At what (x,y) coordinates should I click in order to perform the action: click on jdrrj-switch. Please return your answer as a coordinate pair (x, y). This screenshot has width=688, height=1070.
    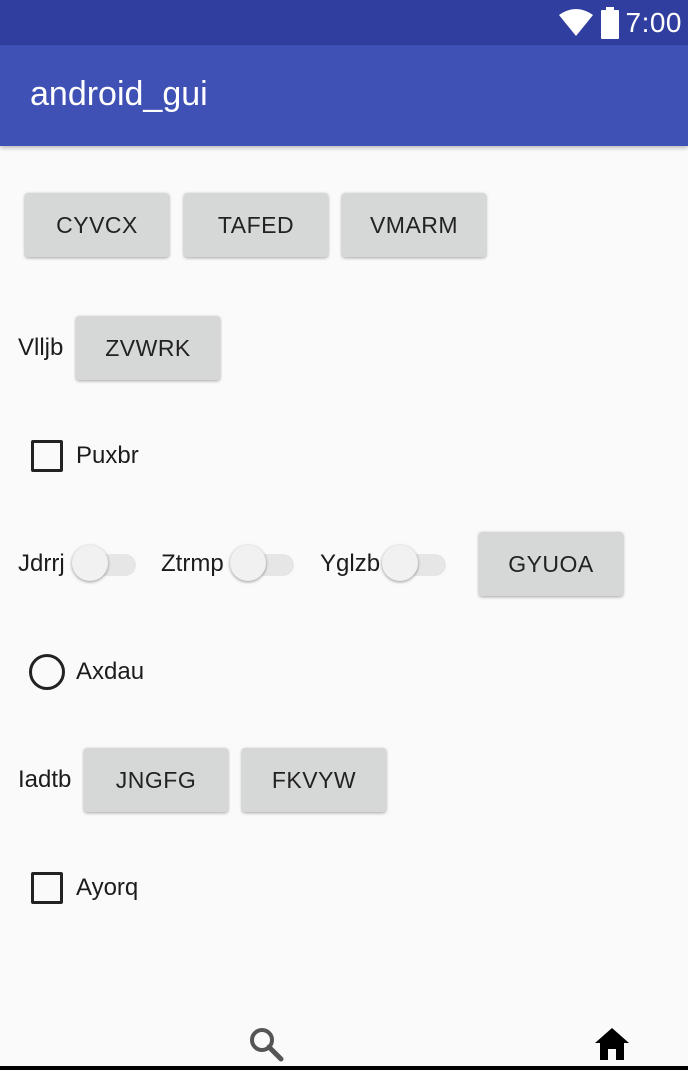
    Looking at the image, I should click on (107, 565).